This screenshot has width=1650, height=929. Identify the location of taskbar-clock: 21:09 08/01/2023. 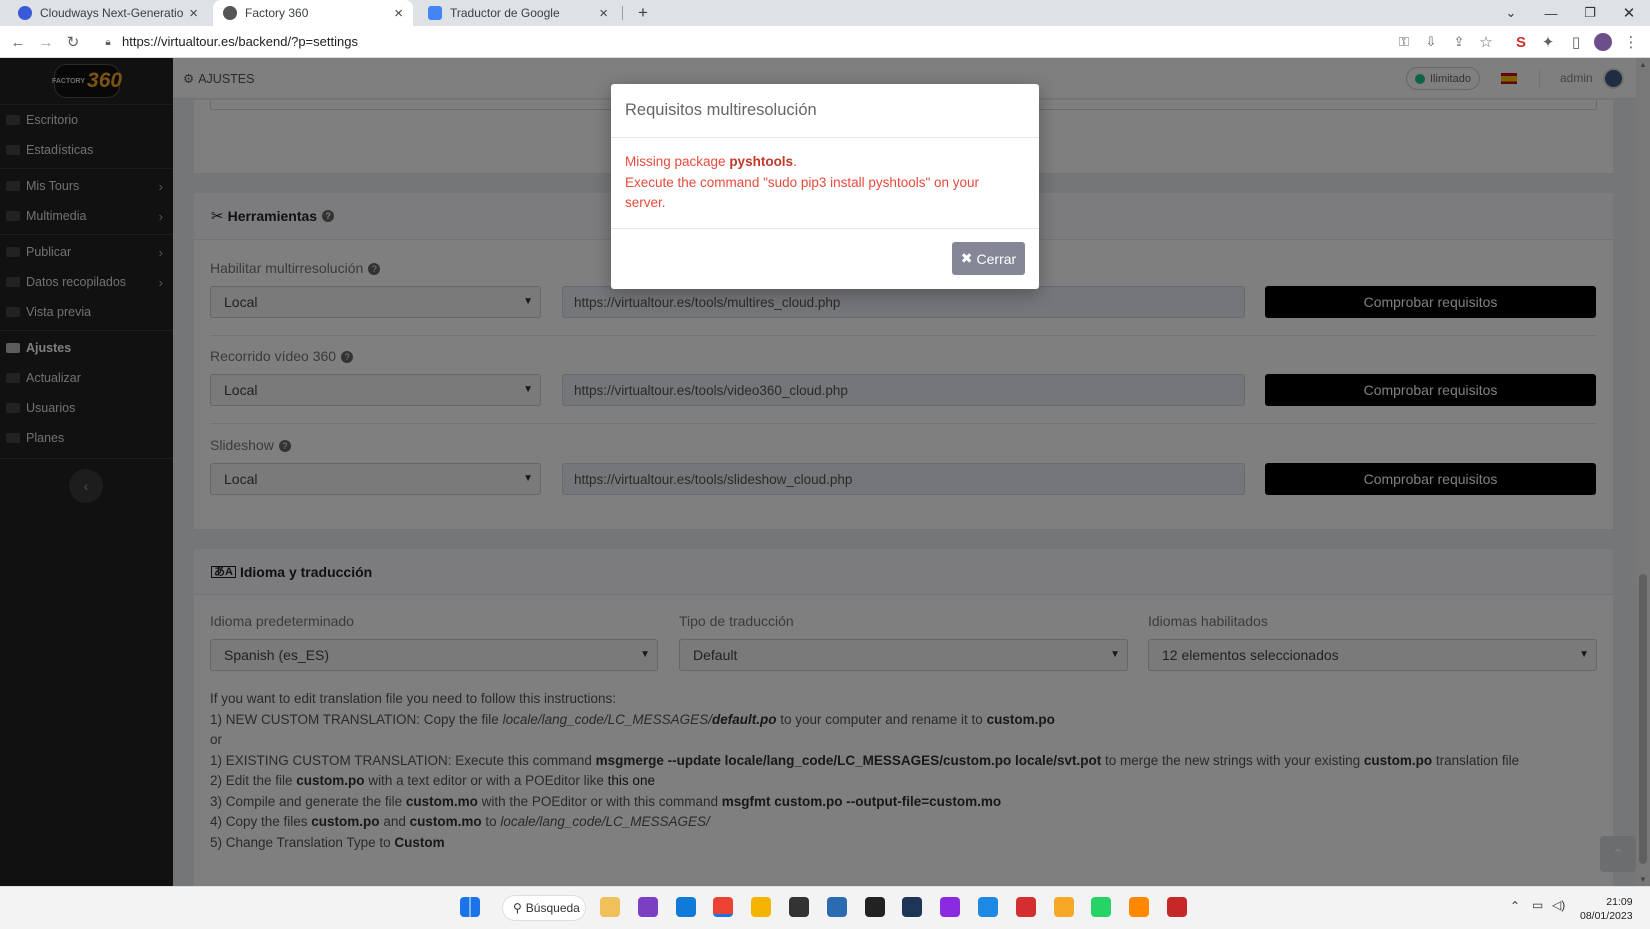
(1606, 909).